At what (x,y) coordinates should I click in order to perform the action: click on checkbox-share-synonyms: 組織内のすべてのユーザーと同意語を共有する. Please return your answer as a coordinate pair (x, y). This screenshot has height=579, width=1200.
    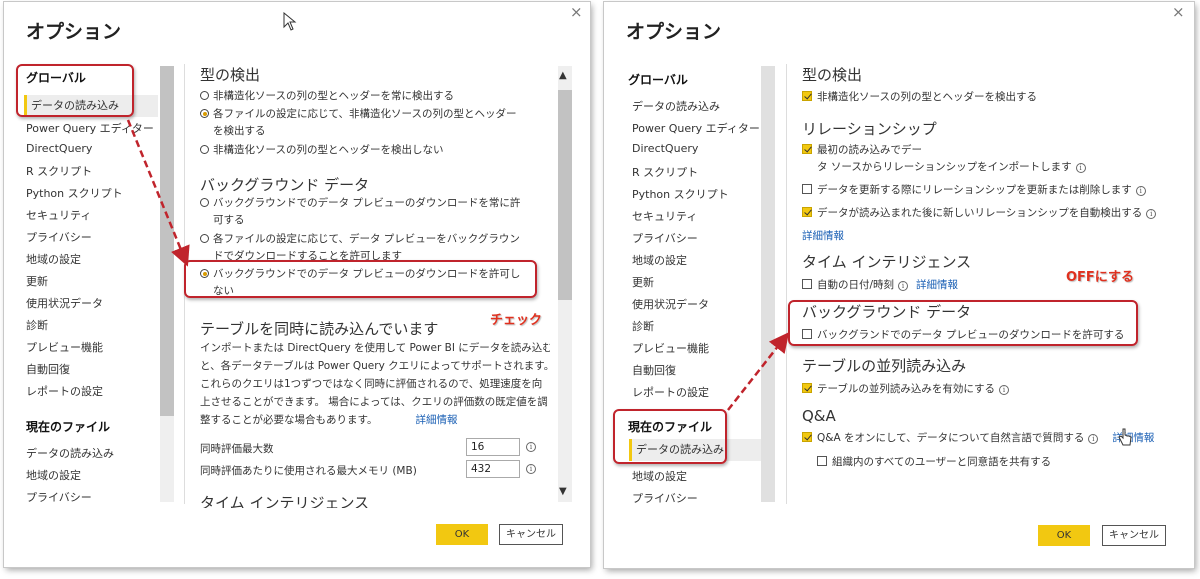
    Looking at the image, I should click on (934, 462).